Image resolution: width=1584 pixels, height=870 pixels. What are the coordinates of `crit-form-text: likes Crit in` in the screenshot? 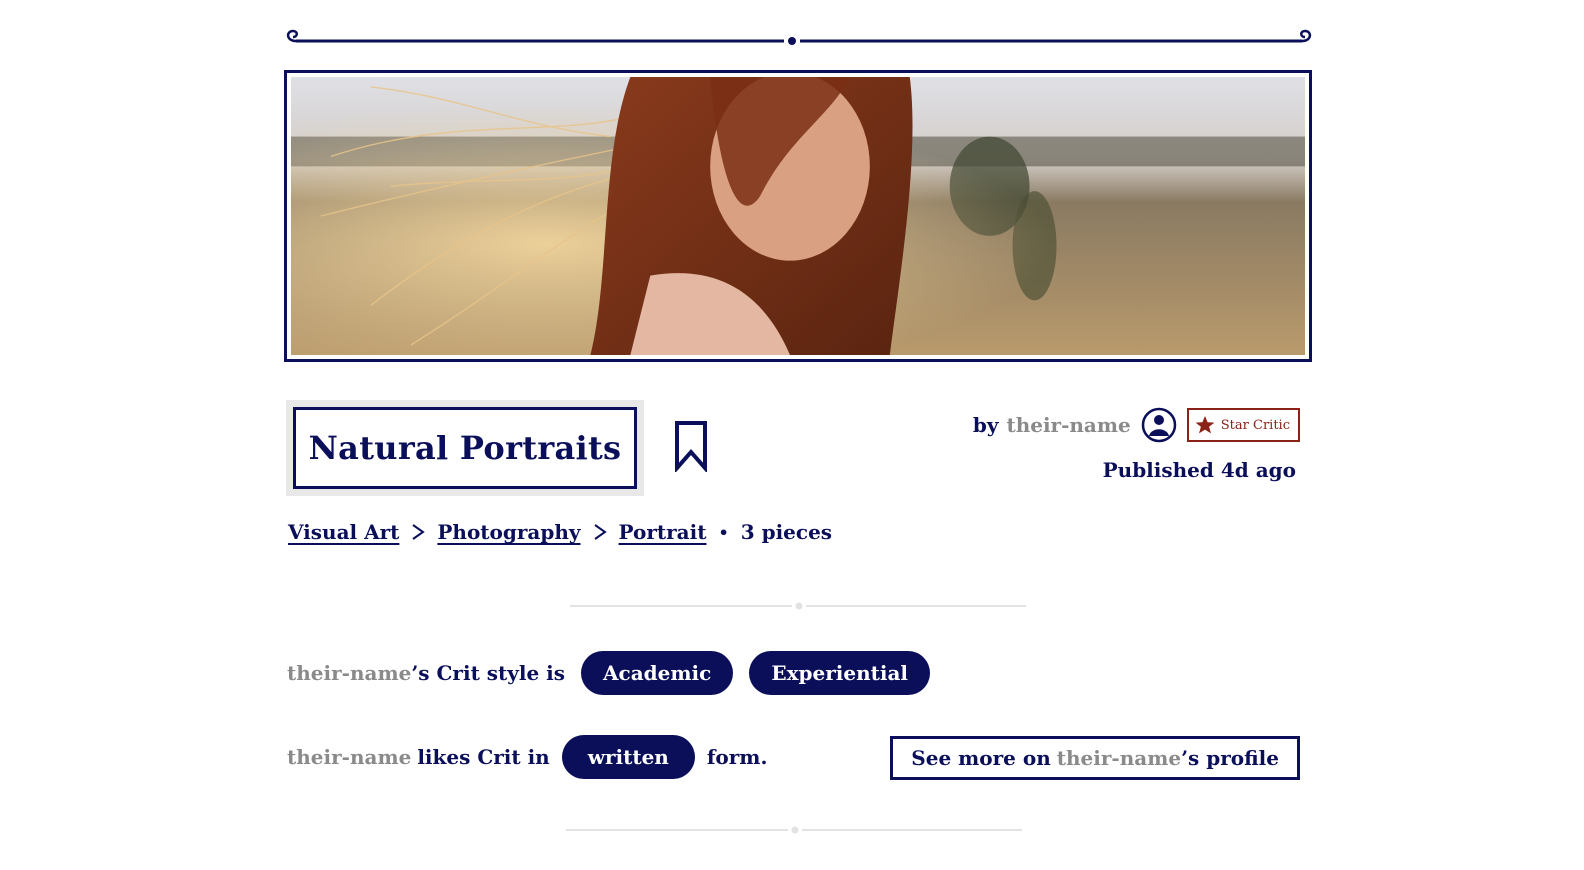 It's located at (483, 757).